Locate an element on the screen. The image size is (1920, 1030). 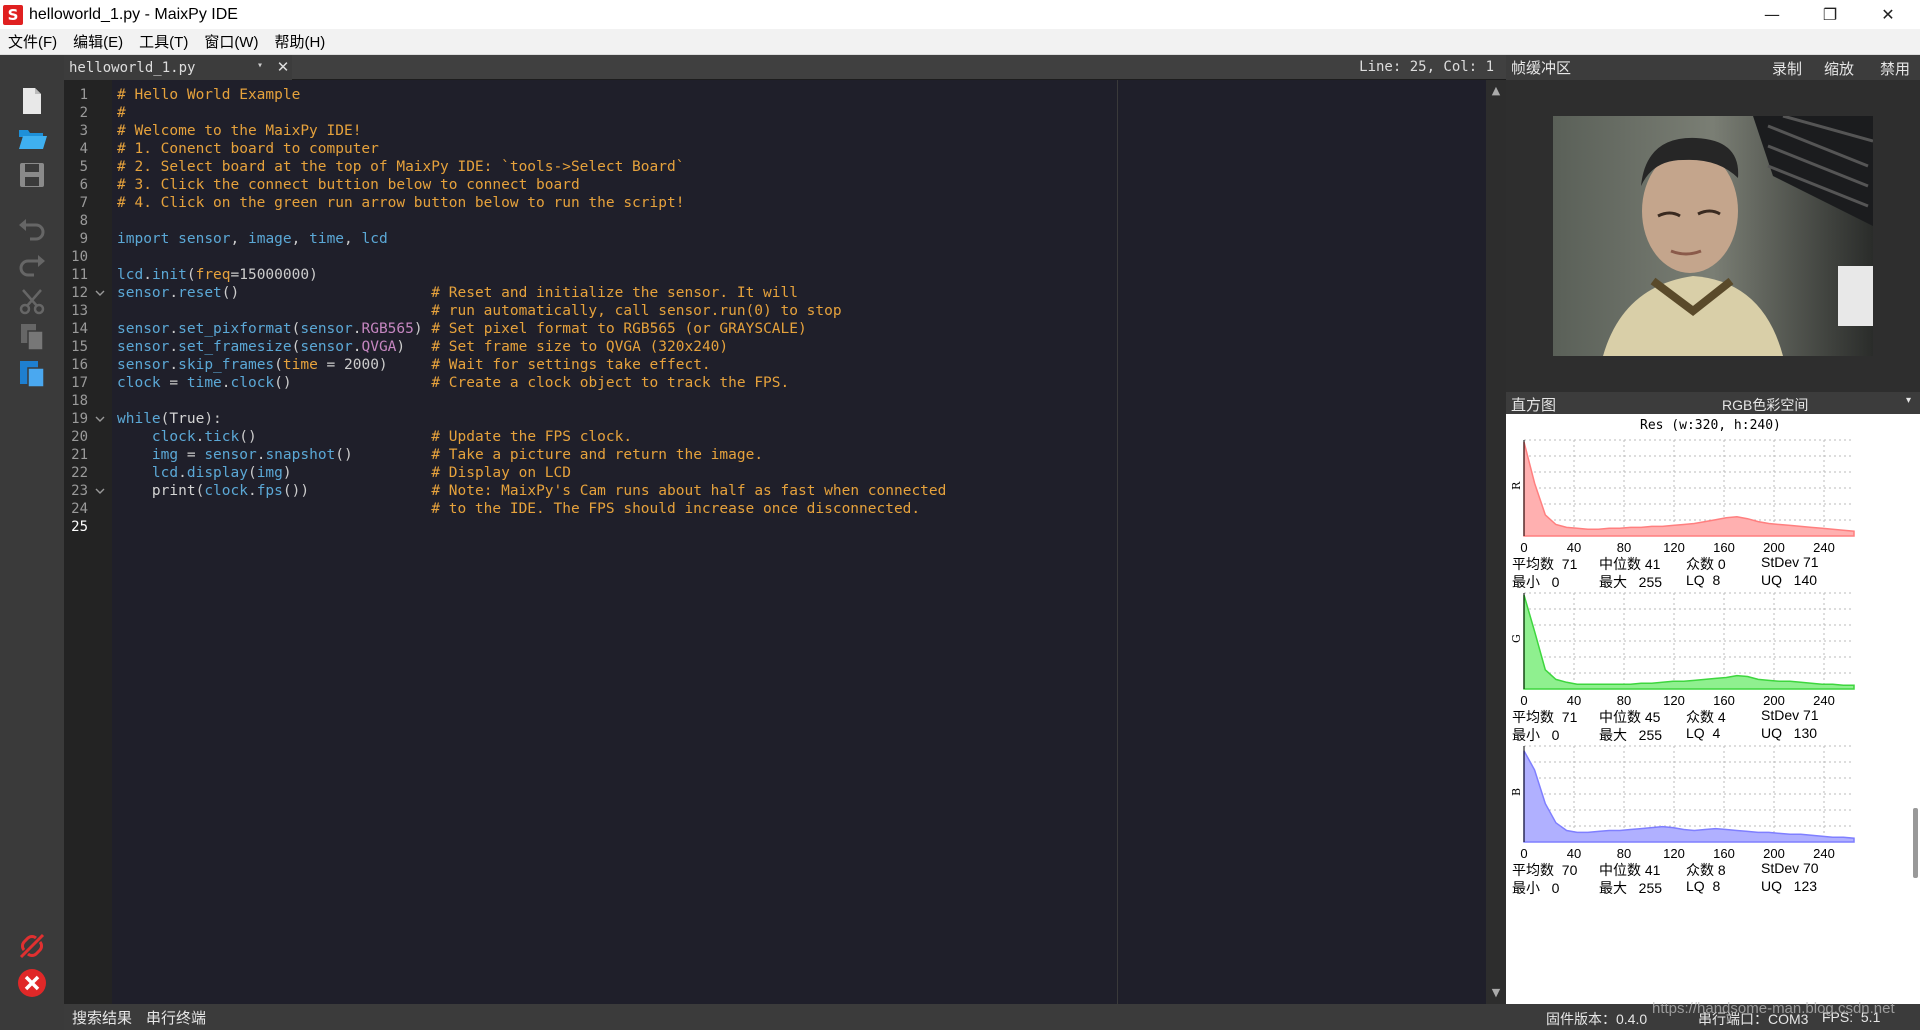
menu-help: 帮助(H) is located at coordinates (299, 41).